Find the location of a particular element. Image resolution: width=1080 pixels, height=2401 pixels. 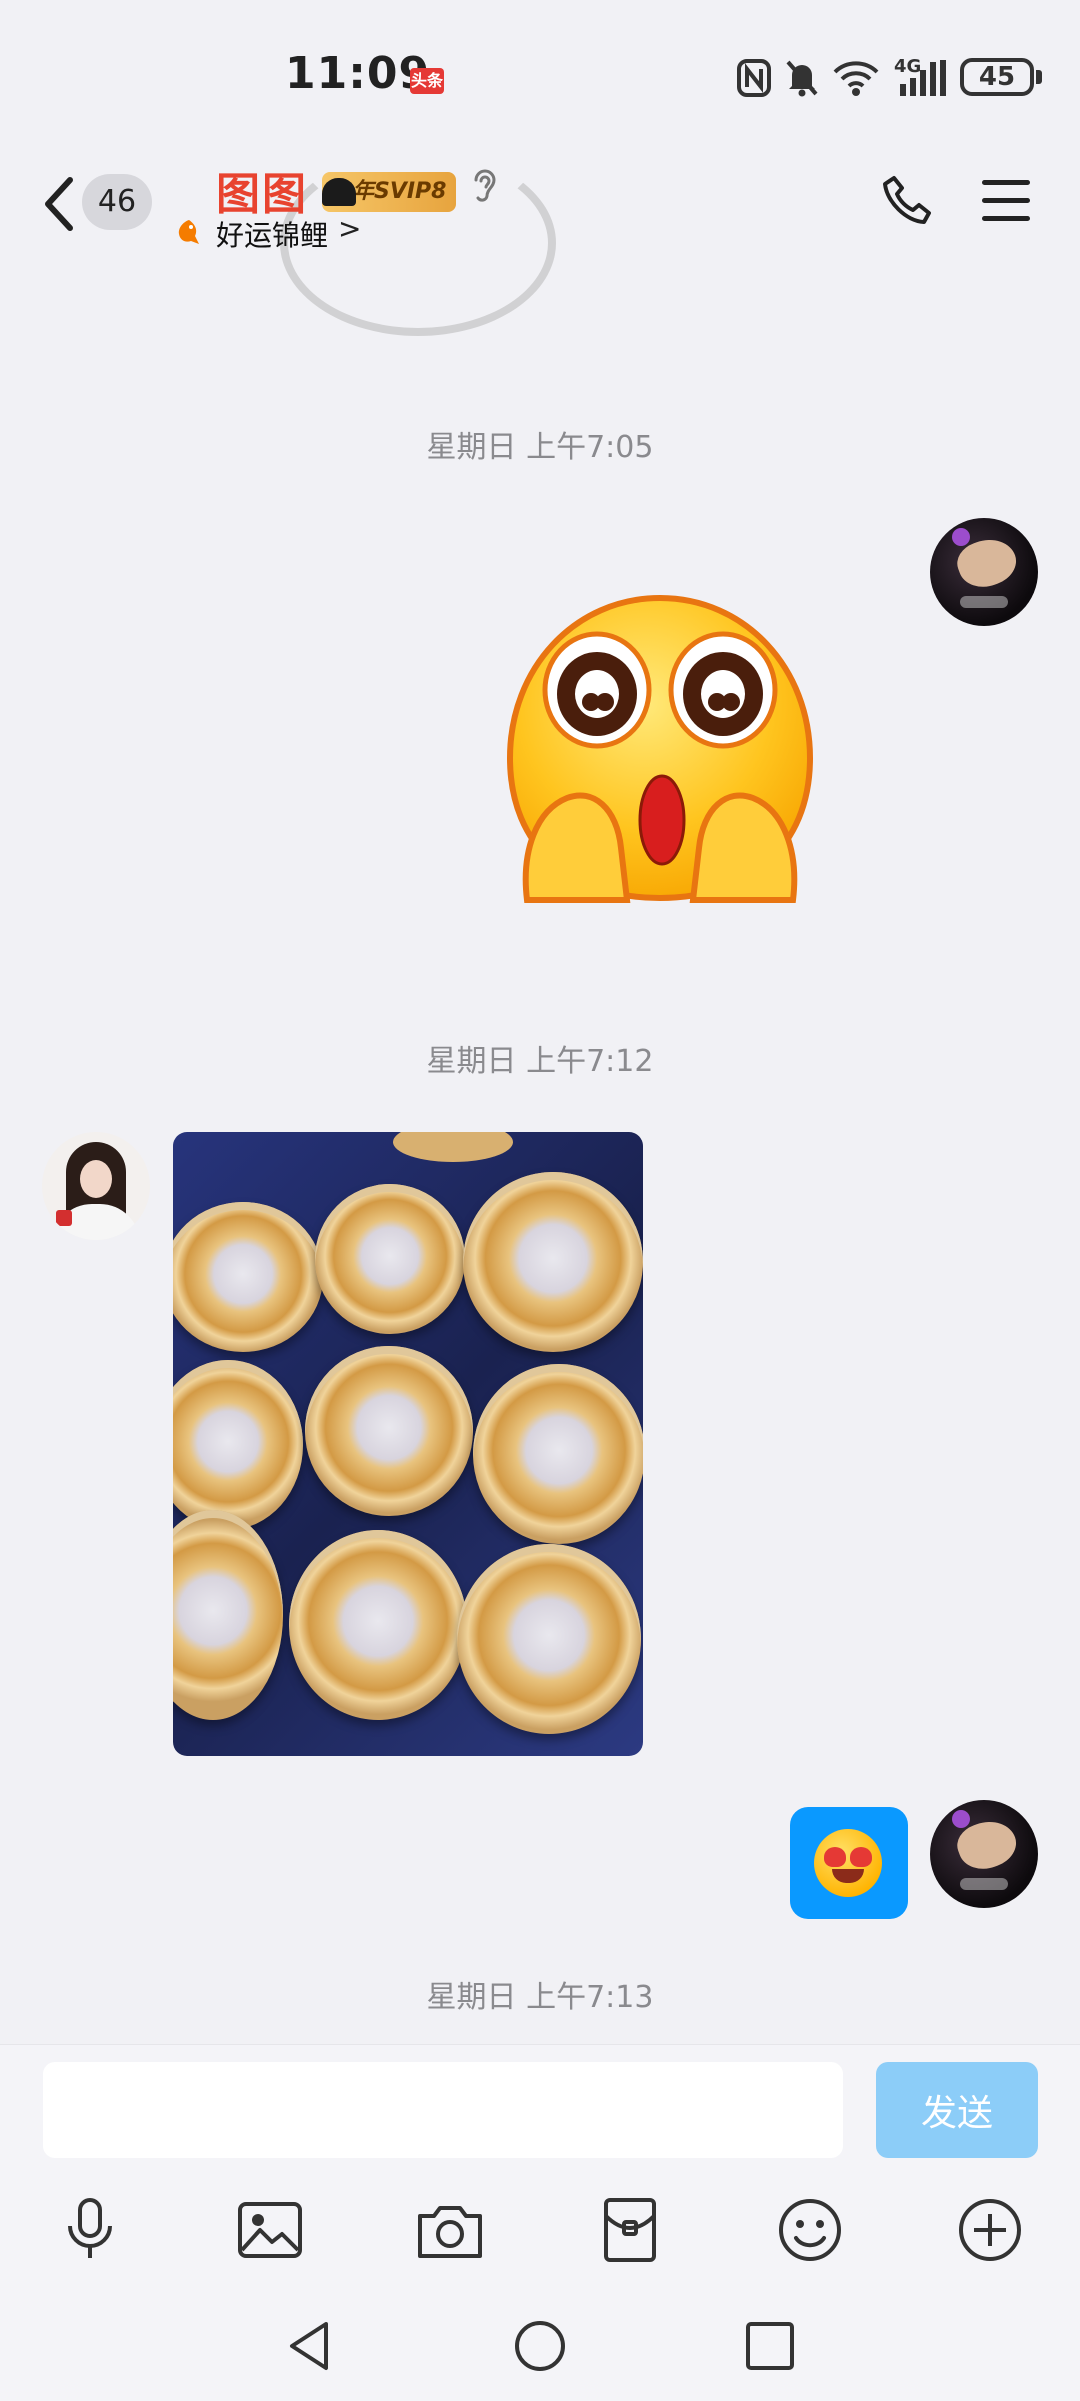

pastry-top-edge is located at coordinates (453, 1147).